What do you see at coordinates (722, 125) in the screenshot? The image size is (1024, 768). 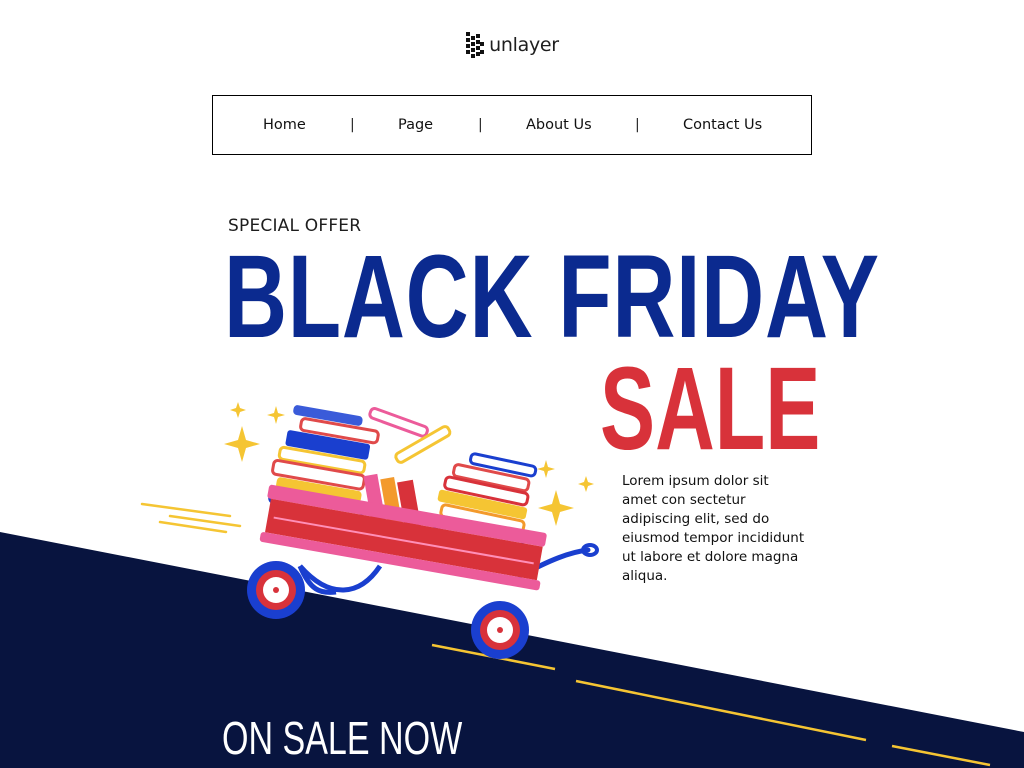 I see `nav-item-contact-us: Contact Us` at bounding box center [722, 125].